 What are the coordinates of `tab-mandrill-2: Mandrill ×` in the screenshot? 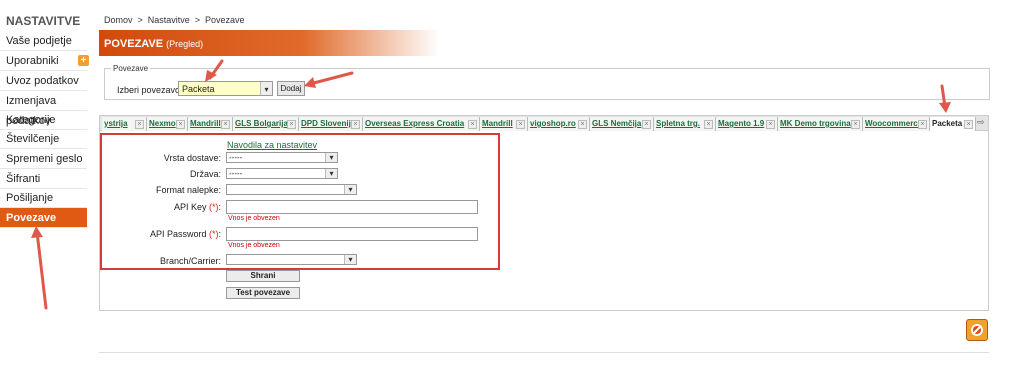 It's located at (504, 124).